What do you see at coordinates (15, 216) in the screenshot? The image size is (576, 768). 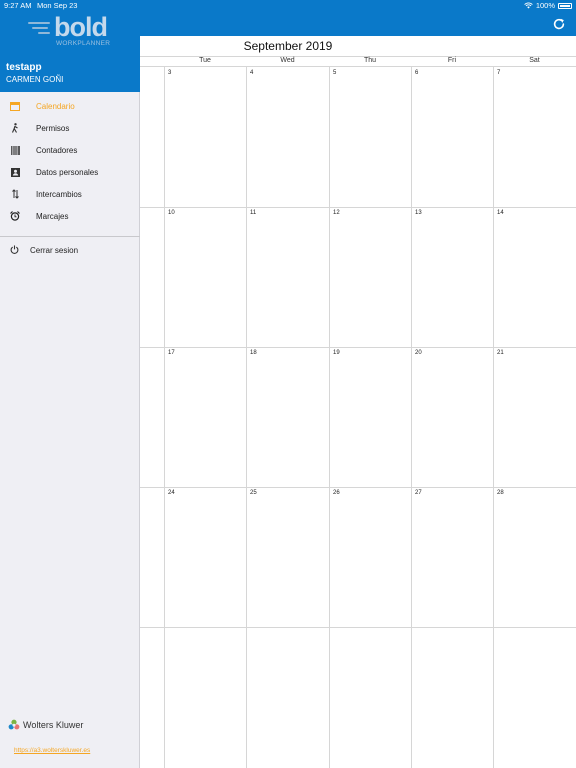 I see `alarm-clock-icon` at bounding box center [15, 216].